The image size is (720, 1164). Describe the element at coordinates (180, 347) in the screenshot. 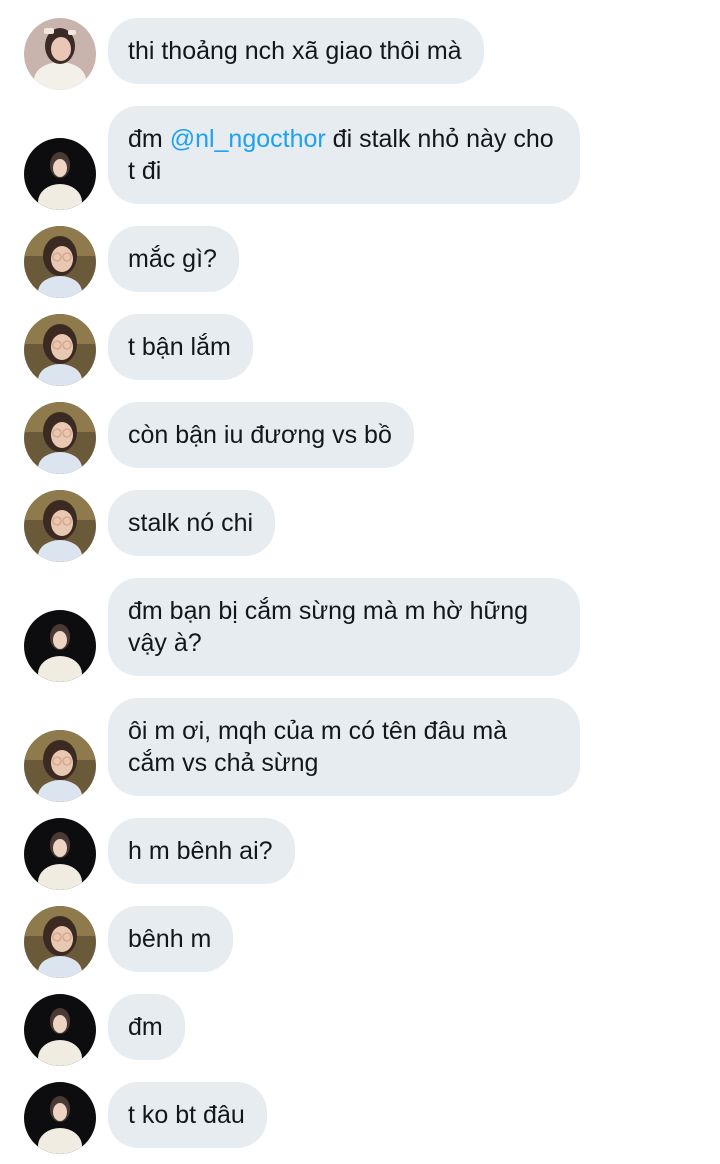

I see `message-bubble: t bận lắm` at that location.